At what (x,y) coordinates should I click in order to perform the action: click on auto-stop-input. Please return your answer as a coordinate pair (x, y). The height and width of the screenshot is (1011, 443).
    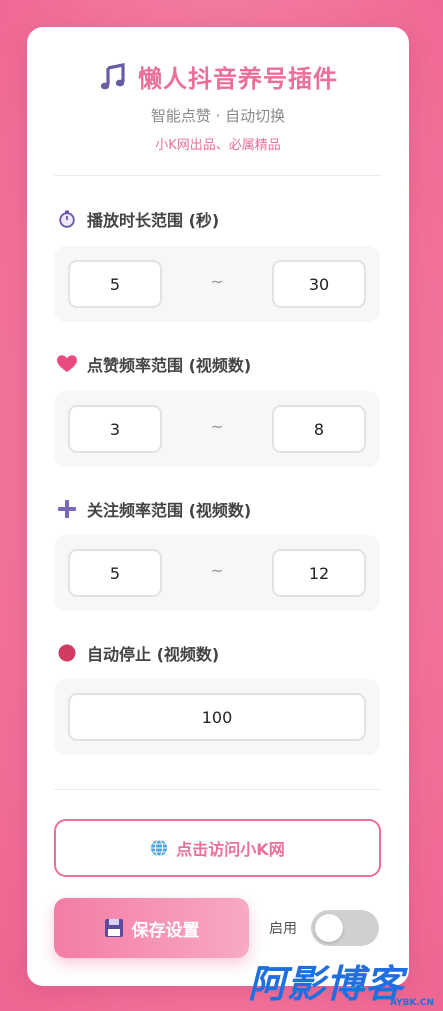
    Looking at the image, I should click on (217, 717).